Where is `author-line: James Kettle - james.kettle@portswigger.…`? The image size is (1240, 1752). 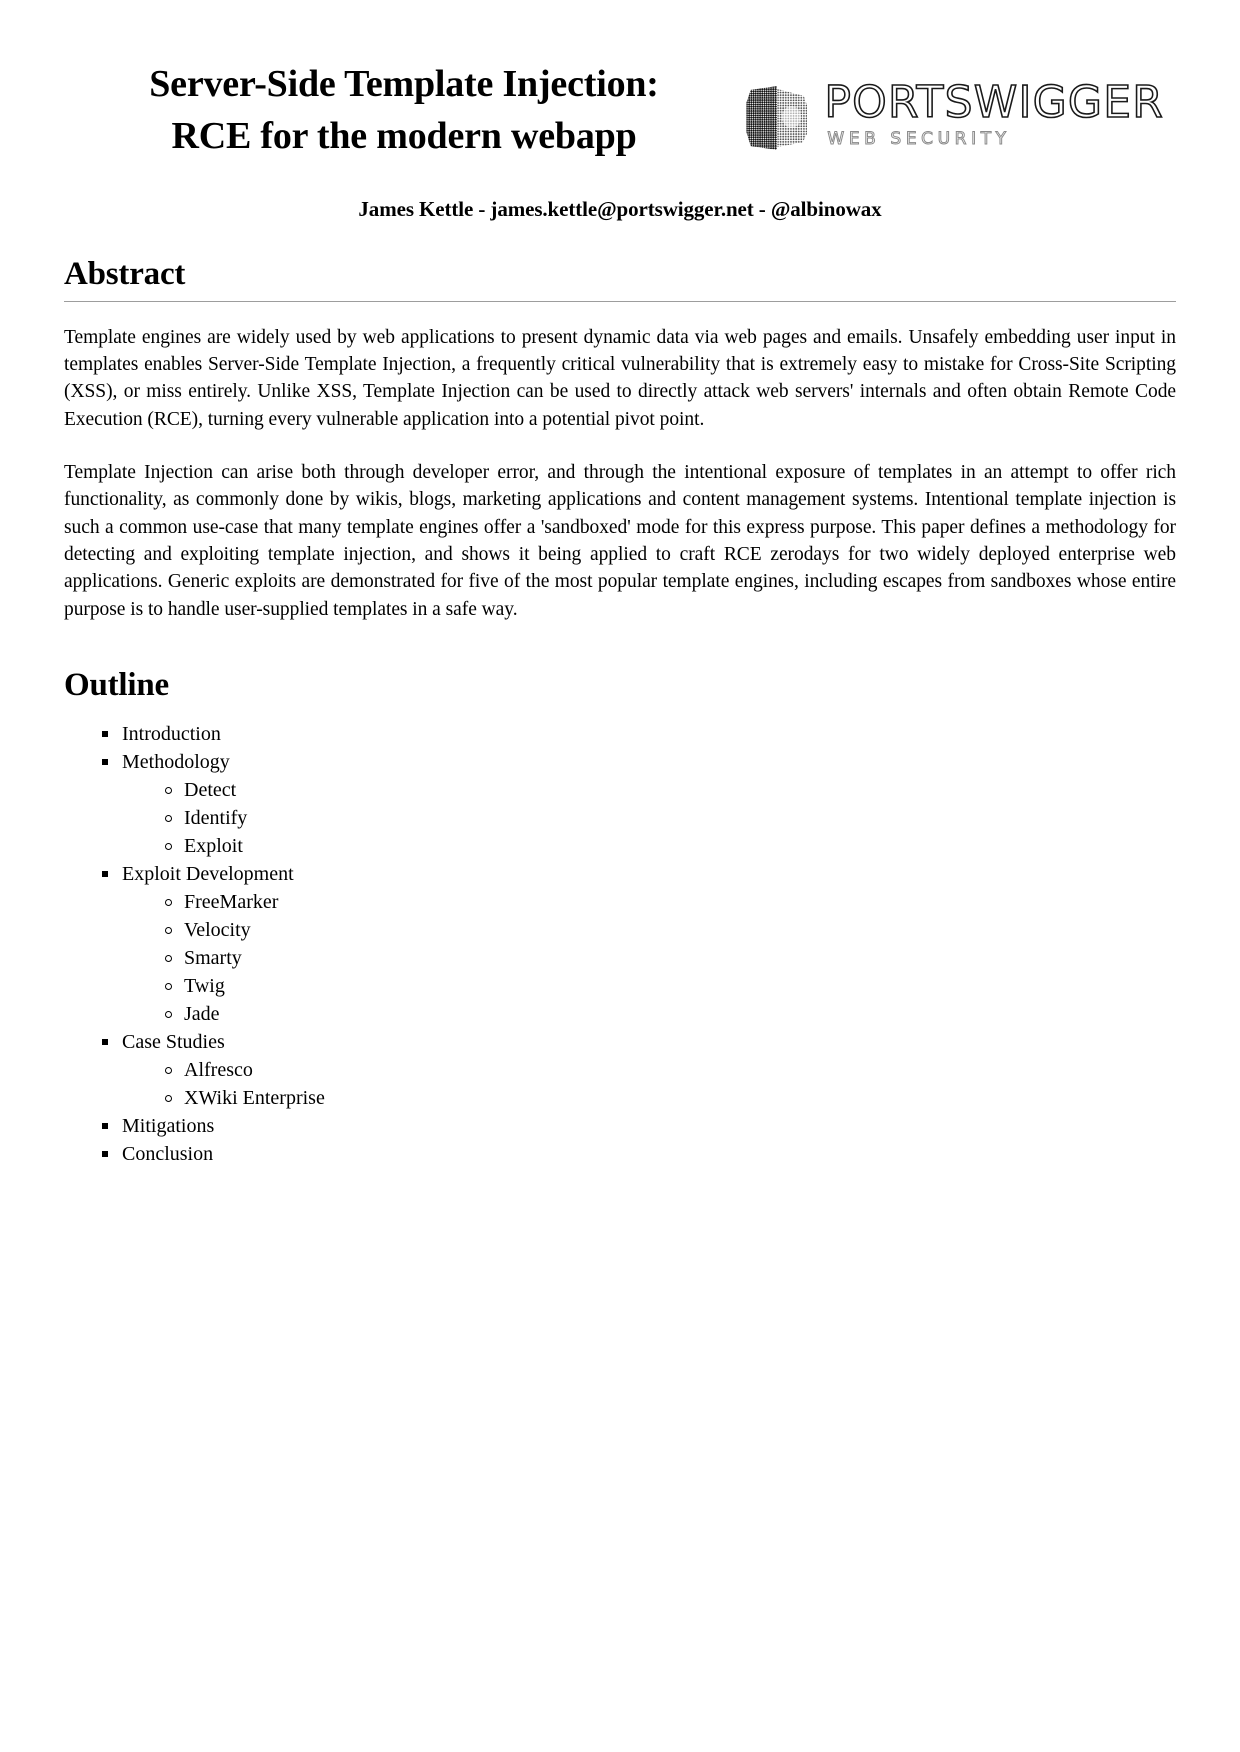 author-line: James Kettle - james.kettle@portswigger.… is located at coordinates (620, 208).